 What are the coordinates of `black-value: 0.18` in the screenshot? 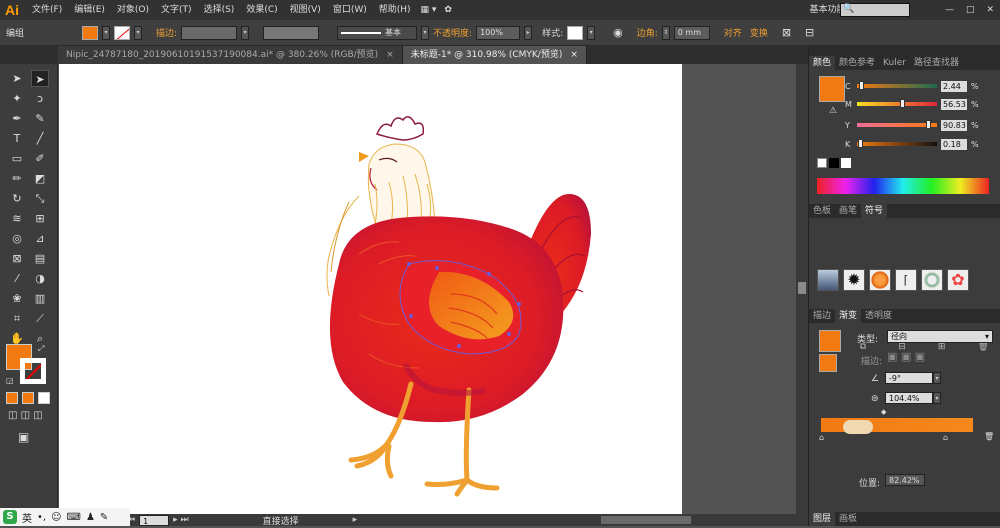 It's located at (954, 144).